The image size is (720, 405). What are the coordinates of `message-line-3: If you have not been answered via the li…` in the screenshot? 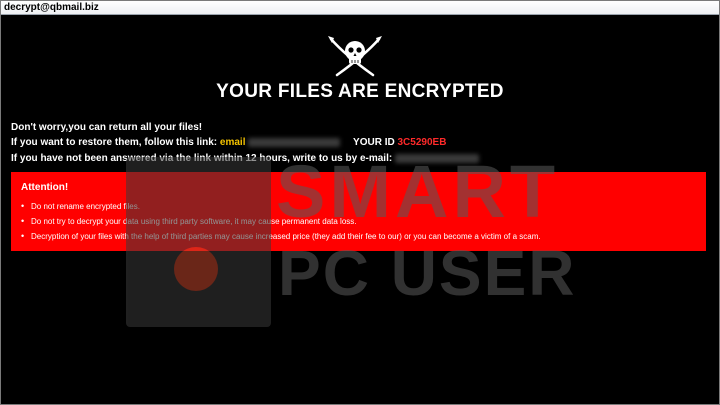 It's located at (245, 158).